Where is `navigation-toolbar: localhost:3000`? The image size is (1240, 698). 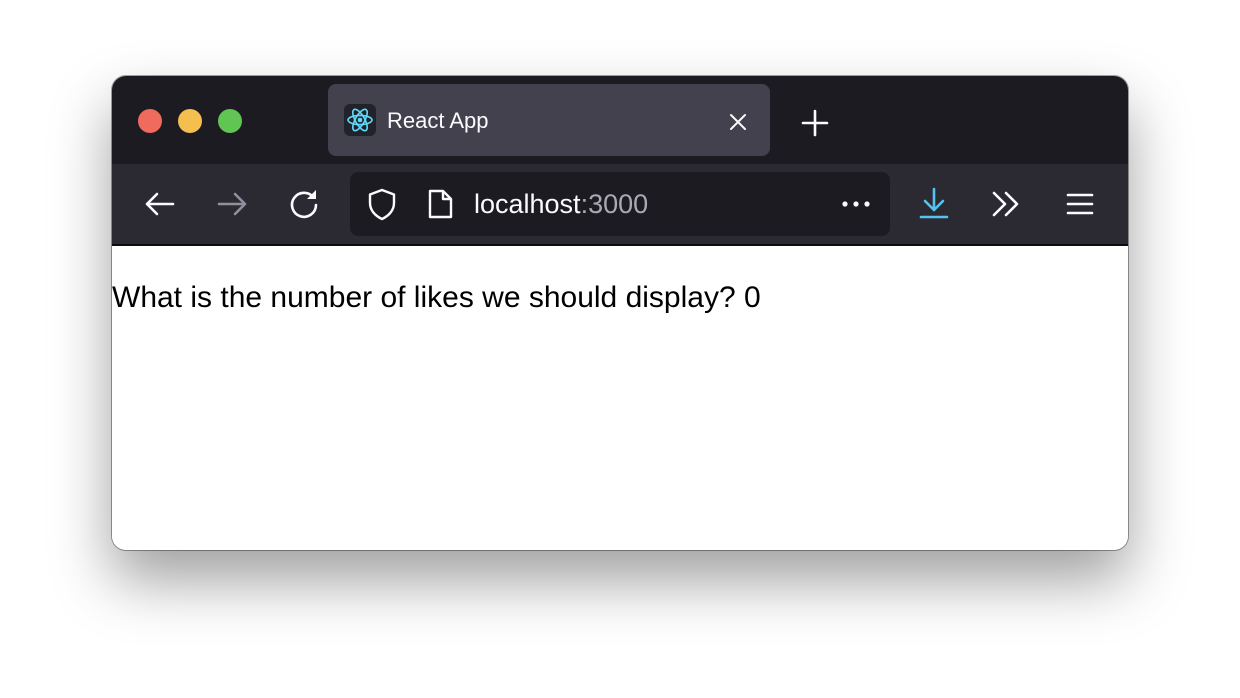
navigation-toolbar: localhost:3000 is located at coordinates (620, 205).